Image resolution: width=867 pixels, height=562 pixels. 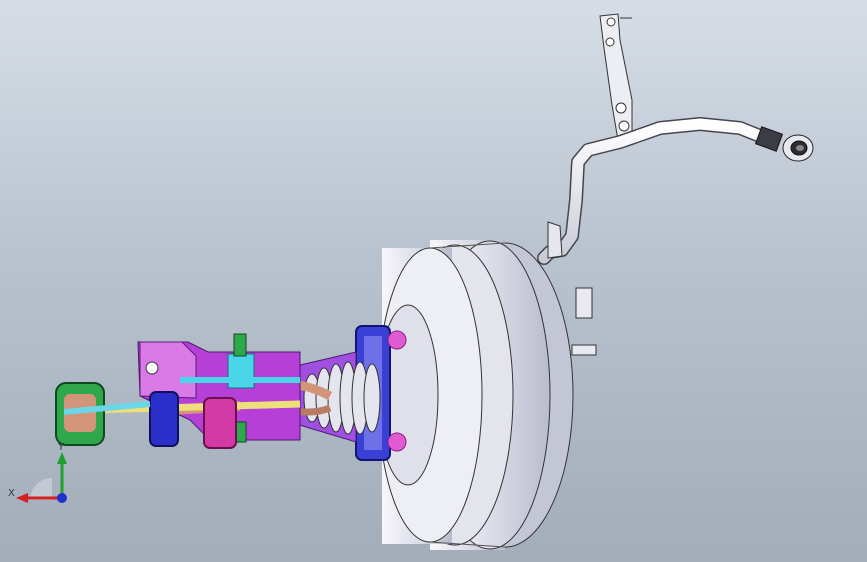 What do you see at coordinates (784, 144) in the screenshot?
I see `hose-connector` at bounding box center [784, 144].